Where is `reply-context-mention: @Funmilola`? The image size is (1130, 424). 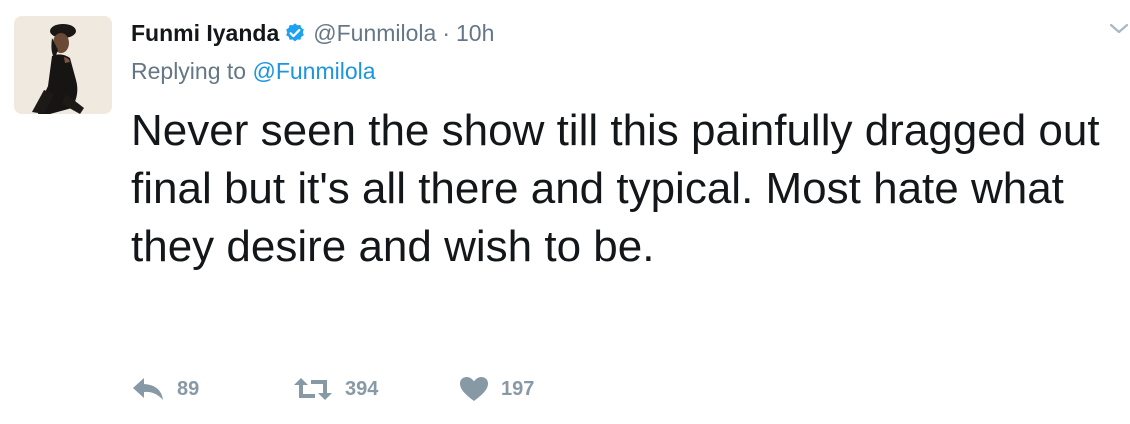 reply-context-mention: @Funmilola is located at coordinates (313, 71).